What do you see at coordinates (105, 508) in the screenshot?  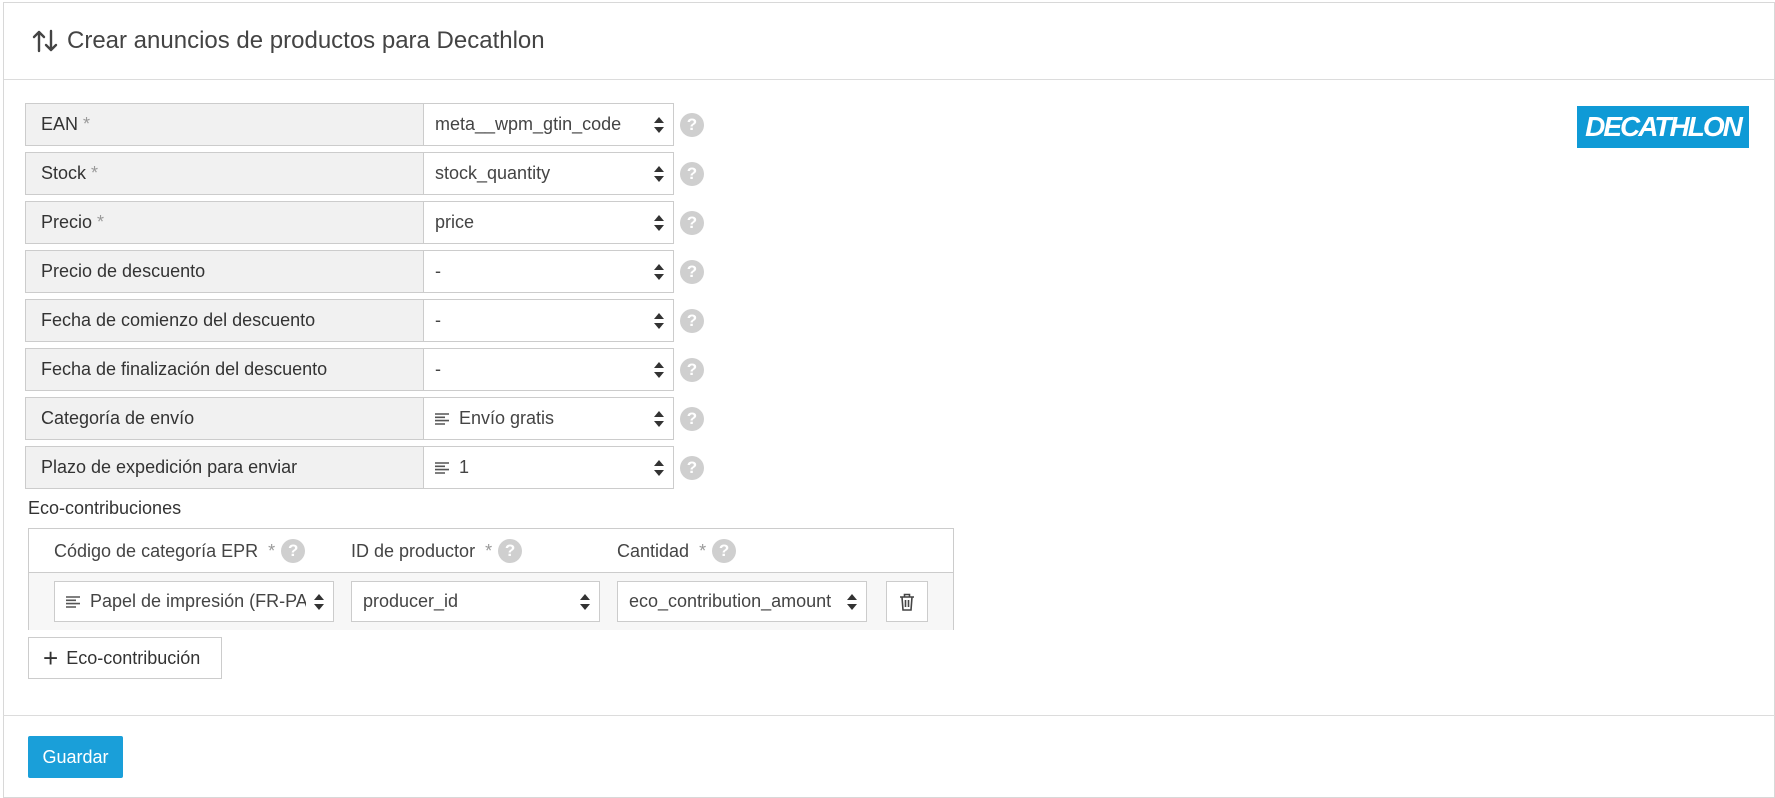 I see `eco-section-title: Eco-contribuciones` at bounding box center [105, 508].